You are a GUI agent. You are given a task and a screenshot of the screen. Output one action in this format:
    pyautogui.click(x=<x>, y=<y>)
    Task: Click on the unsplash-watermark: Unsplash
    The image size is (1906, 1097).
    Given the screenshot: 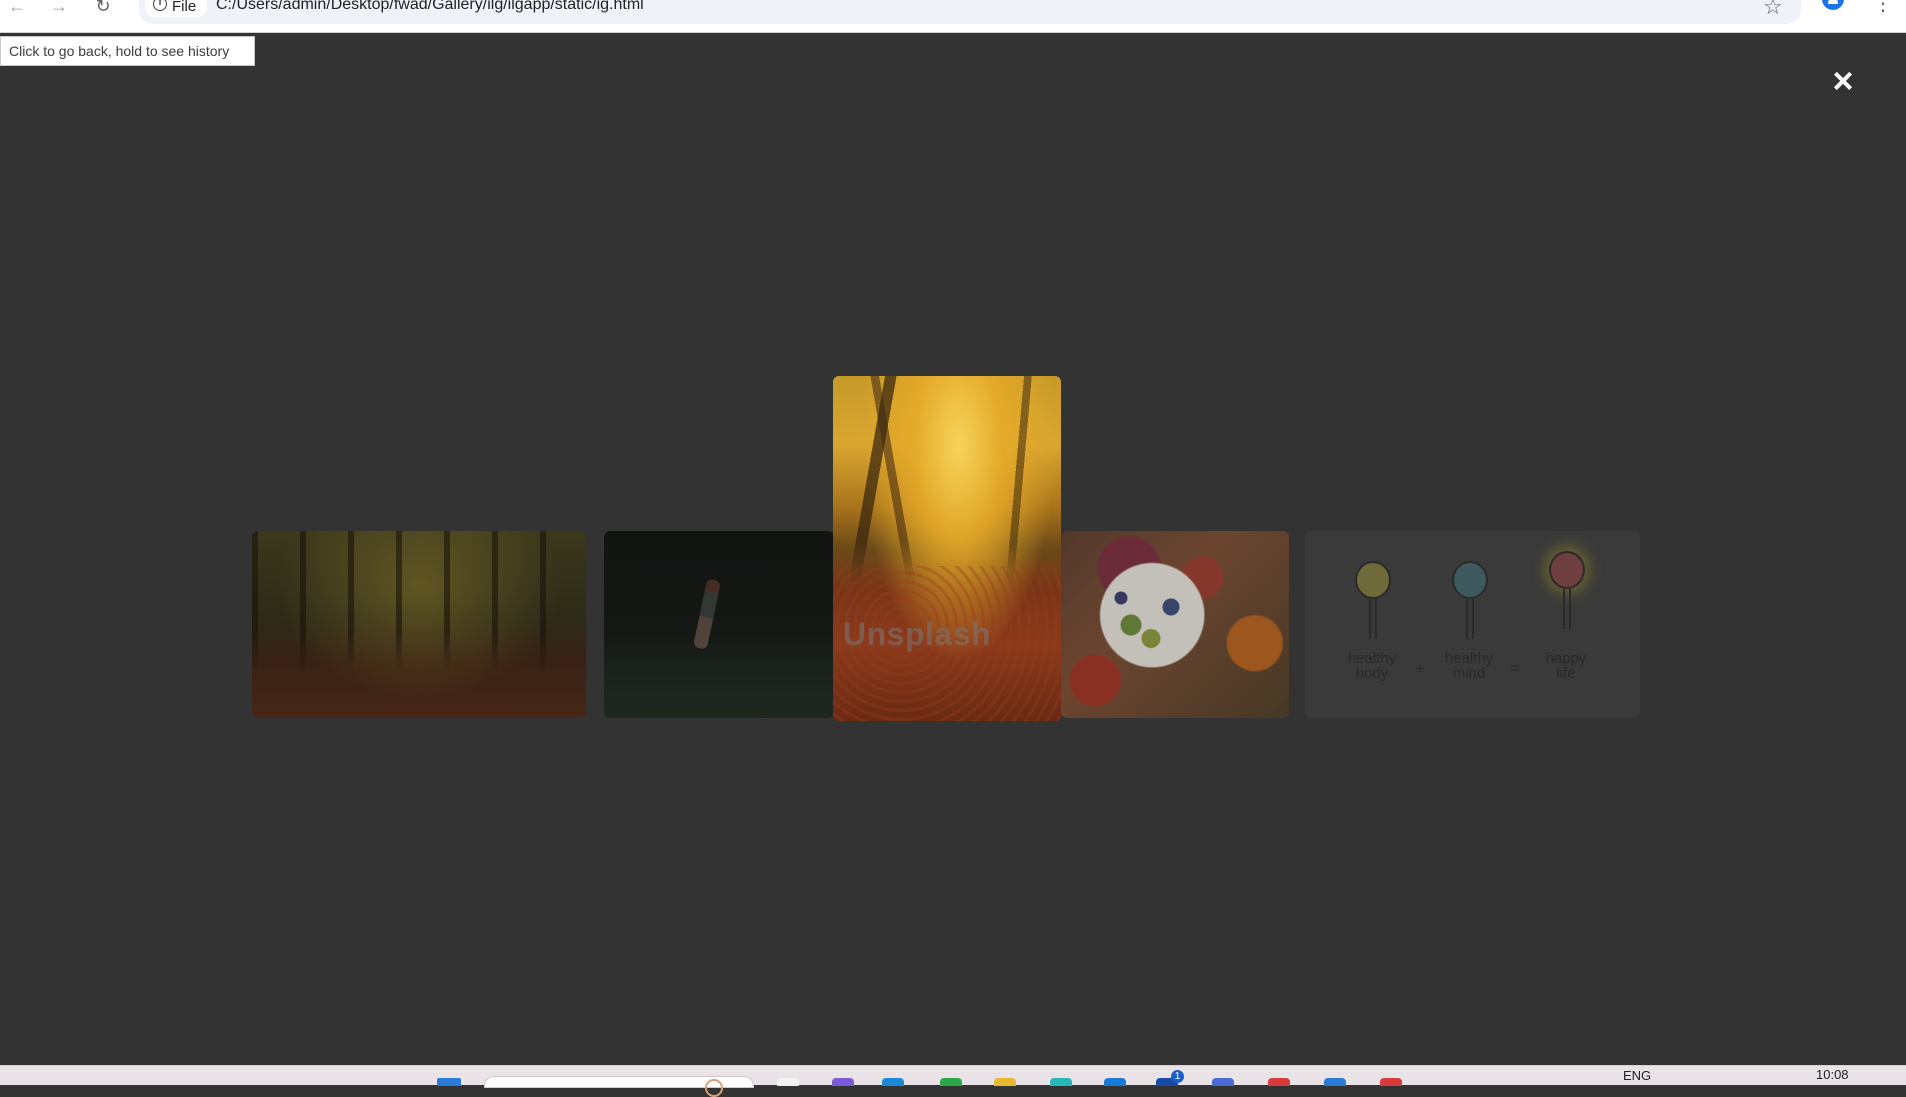 What is the action you would take?
    pyautogui.click(x=917, y=634)
    